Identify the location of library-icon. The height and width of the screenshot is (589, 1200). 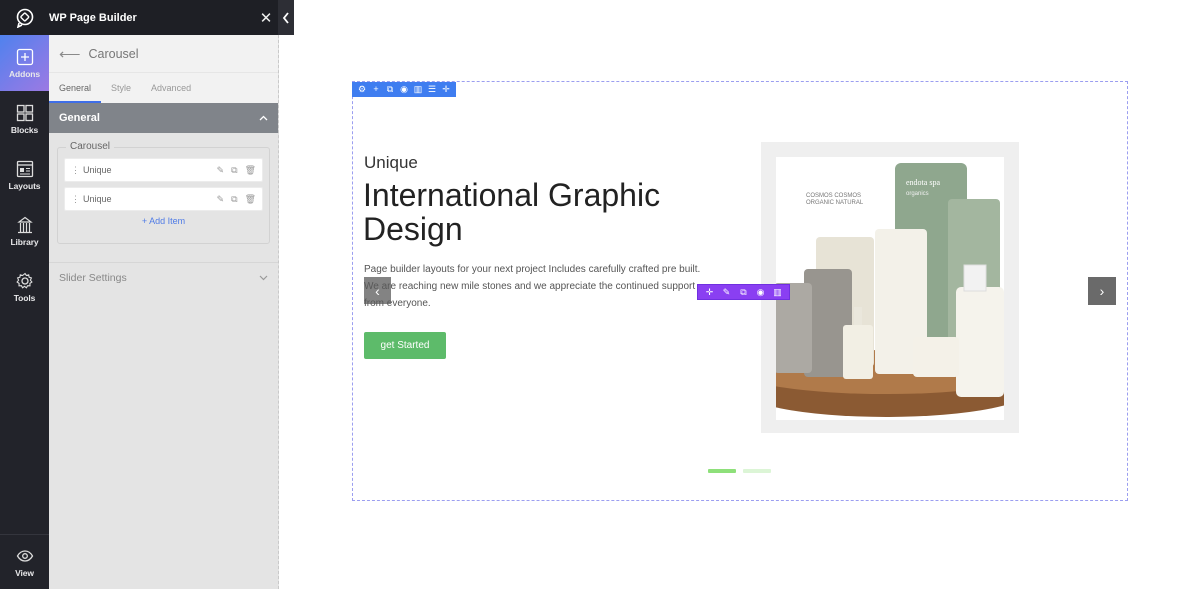
(24, 224).